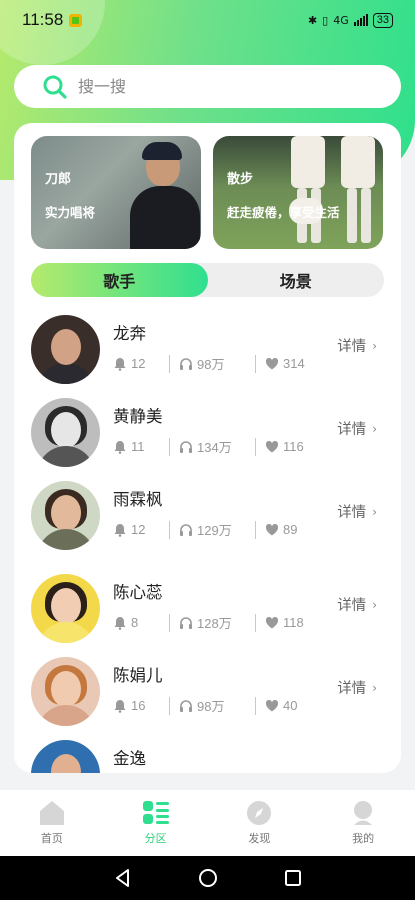  What do you see at coordinates (138, 416) in the screenshot?
I see `singer-name: 黄静美` at bounding box center [138, 416].